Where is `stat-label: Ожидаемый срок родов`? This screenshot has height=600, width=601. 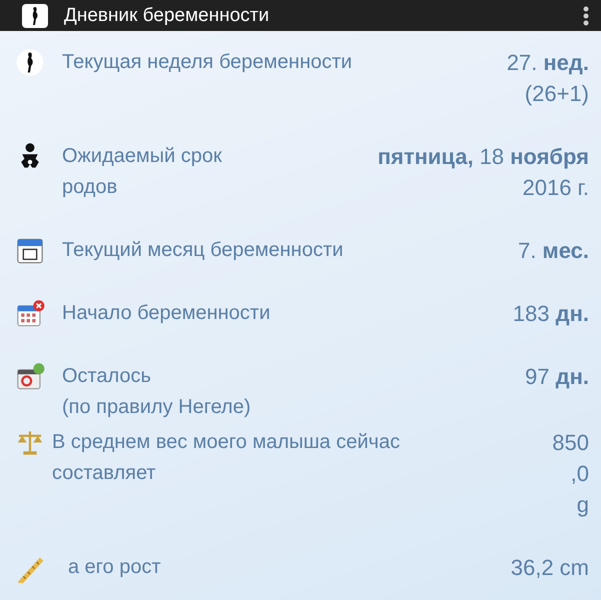
stat-label: Ожидаемый срок родов is located at coordinates (142, 172).